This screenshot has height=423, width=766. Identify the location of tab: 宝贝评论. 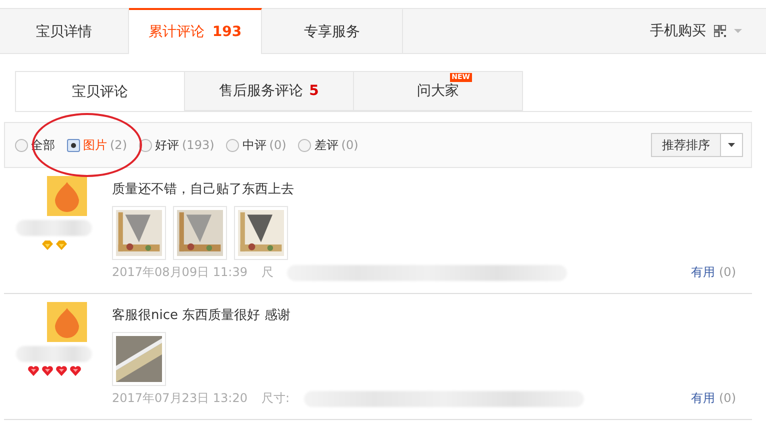
(100, 91).